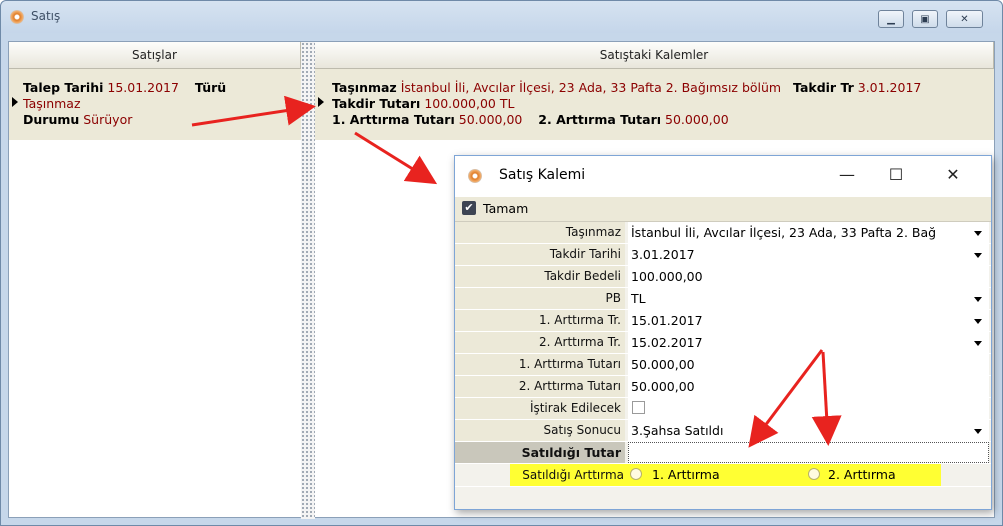  I want to click on form-row: PB TL, so click(723, 299).